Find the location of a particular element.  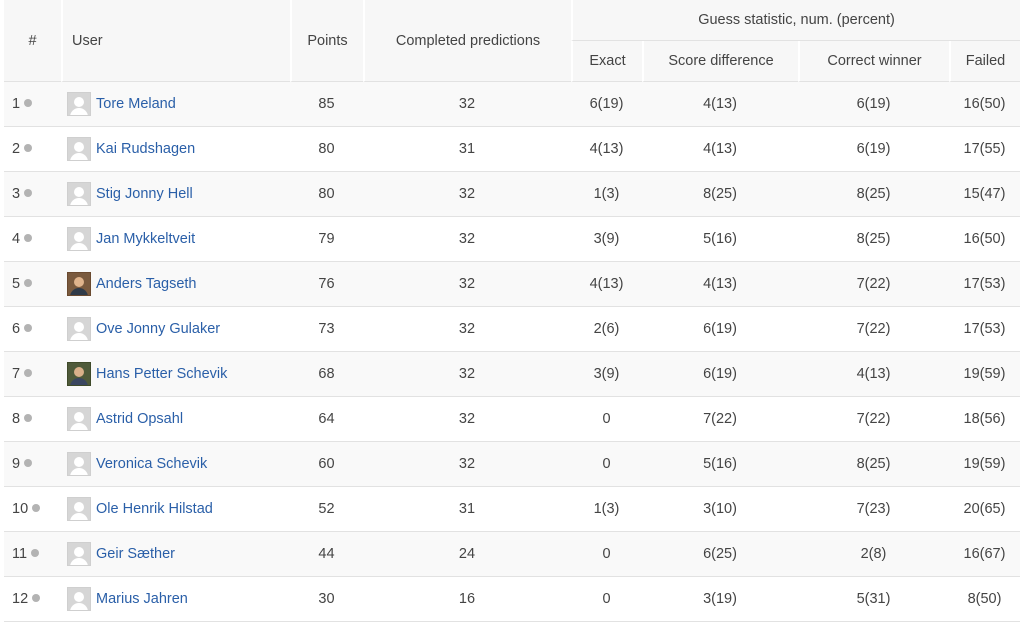

table-row: 8 Astrid Opsahl 64 32 0 7(22) 7(22) 18(56) is located at coordinates (512, 419).